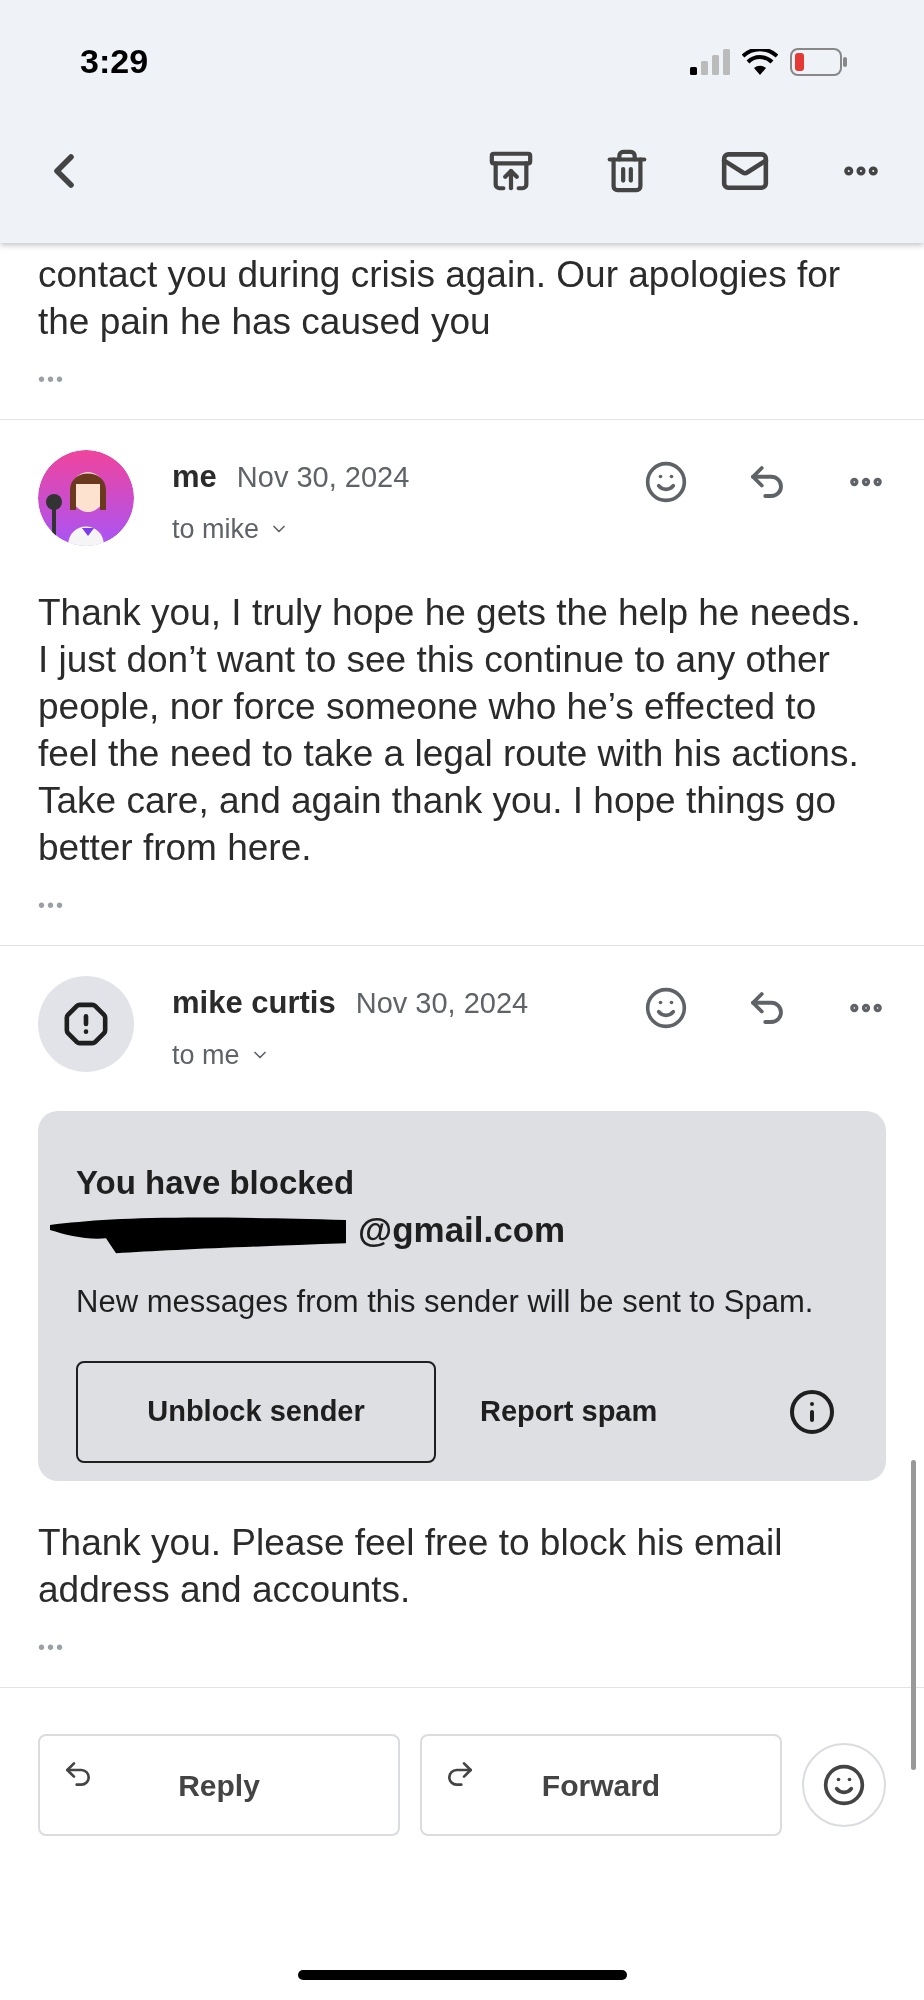 The width and height of the screenshot is (924, 2000). What do you see at coordinates (86, 1024) in the screenshot?
I see `warning-icon` at bounding box center [86, 1024].